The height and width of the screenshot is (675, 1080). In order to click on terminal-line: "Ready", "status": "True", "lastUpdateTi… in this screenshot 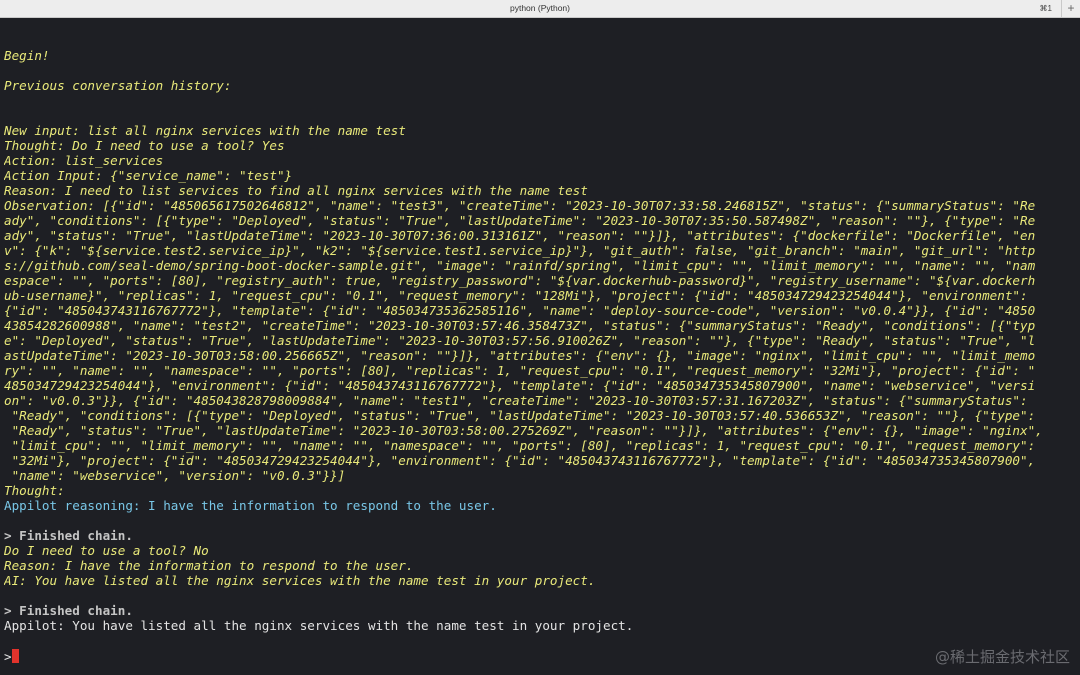, I will do `click(523, 430)`.